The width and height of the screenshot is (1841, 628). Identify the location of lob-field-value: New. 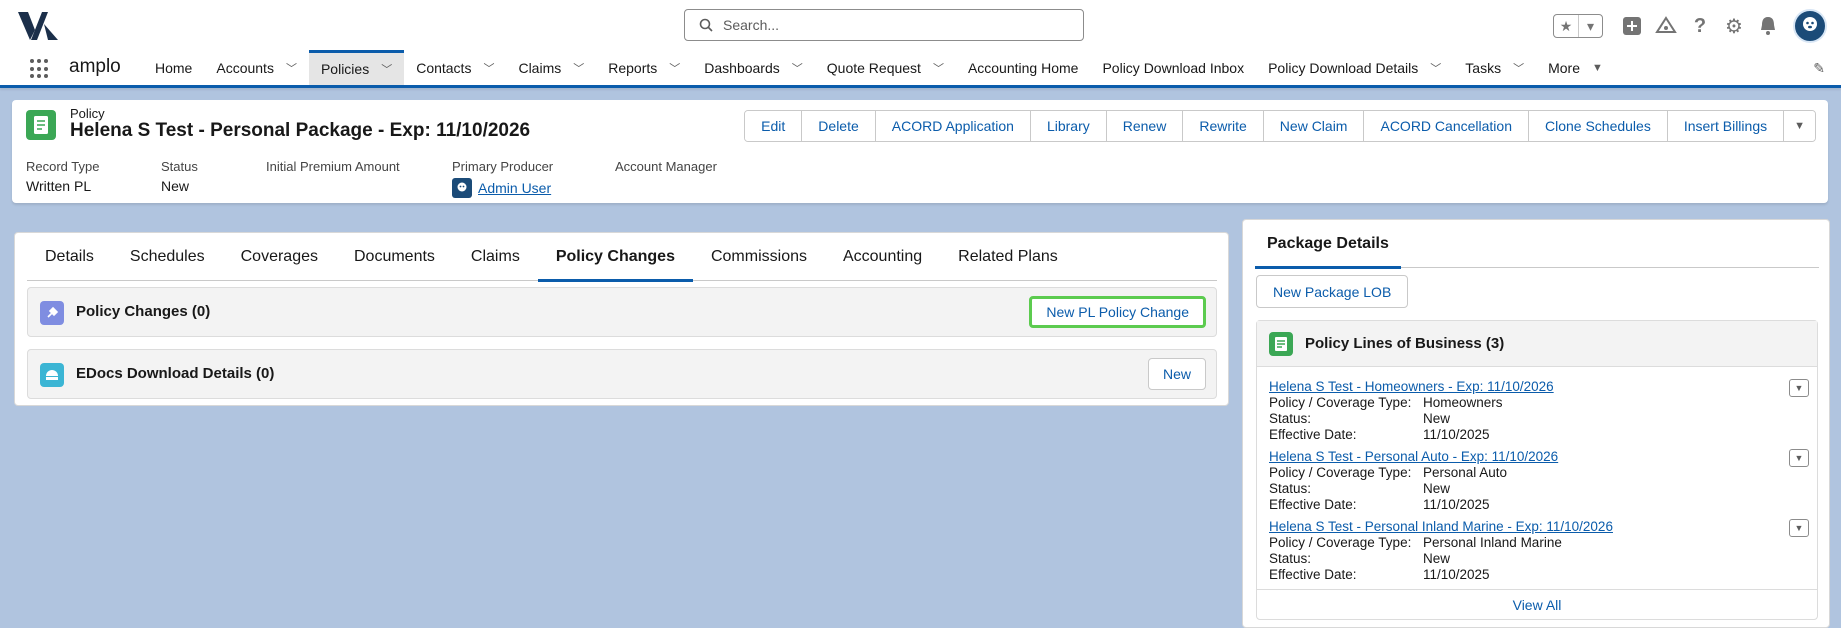
(1437, 558).